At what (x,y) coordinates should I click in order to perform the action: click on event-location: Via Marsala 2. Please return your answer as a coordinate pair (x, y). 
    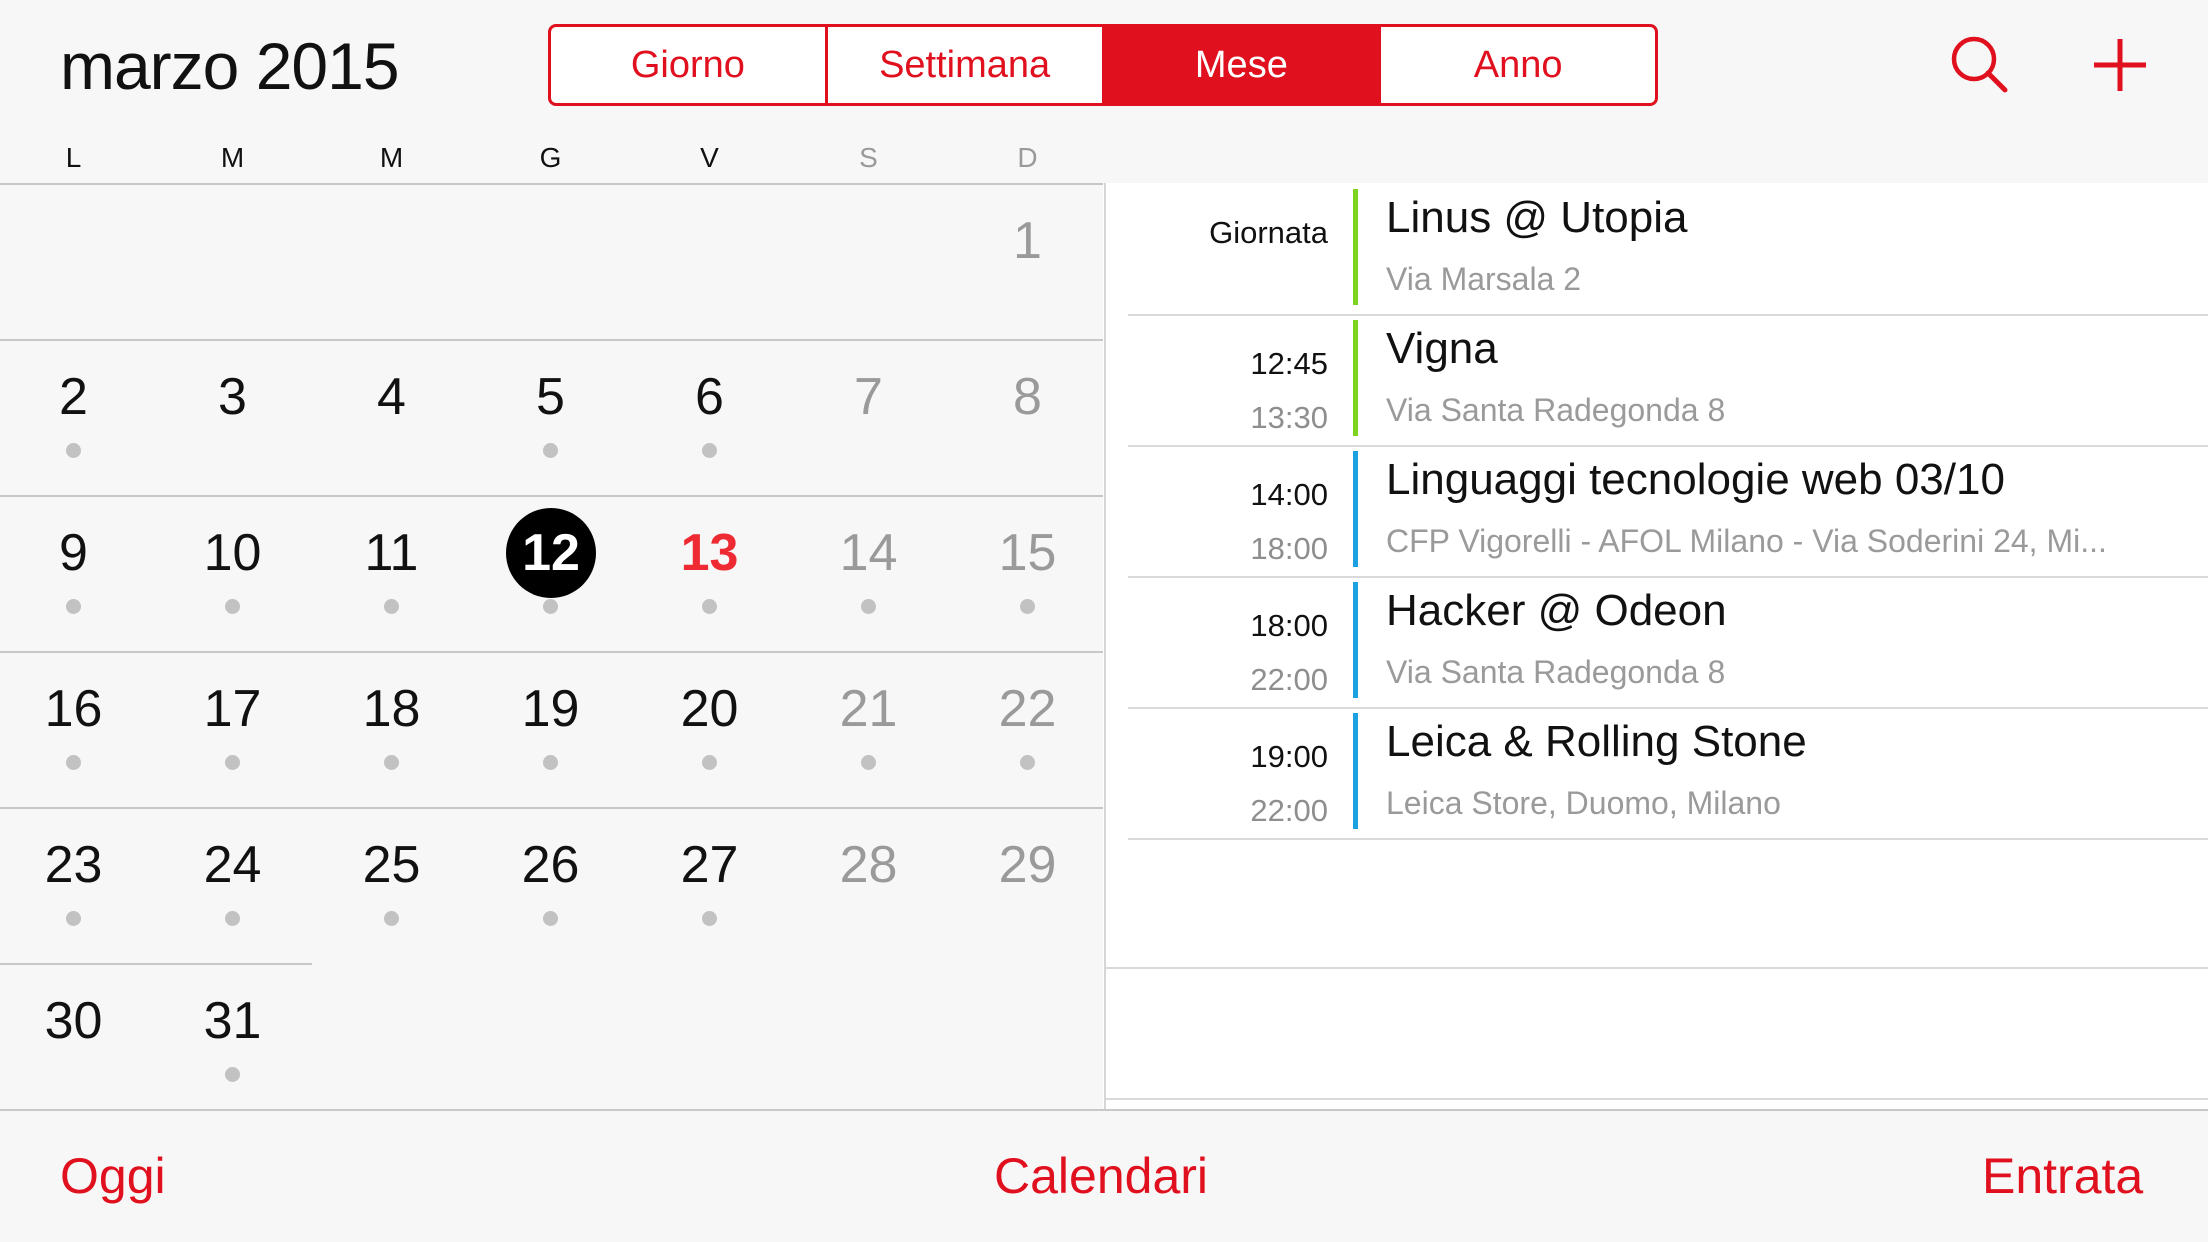
    Looking at the image, I should click on (1484, 279).